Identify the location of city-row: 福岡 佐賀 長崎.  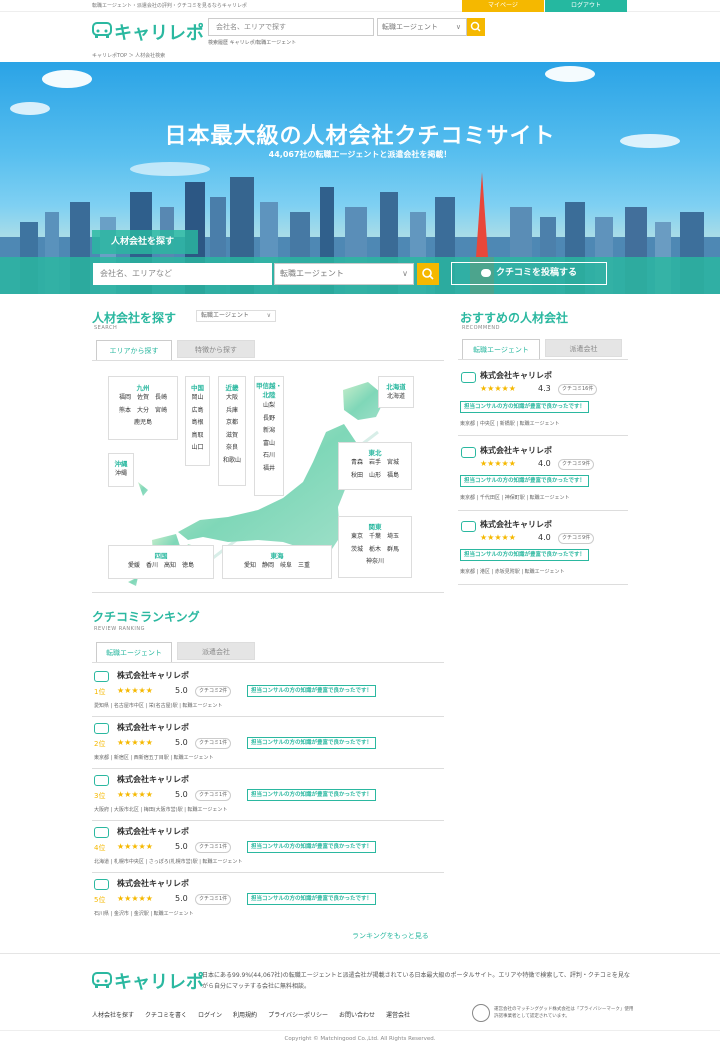
(143, 398).